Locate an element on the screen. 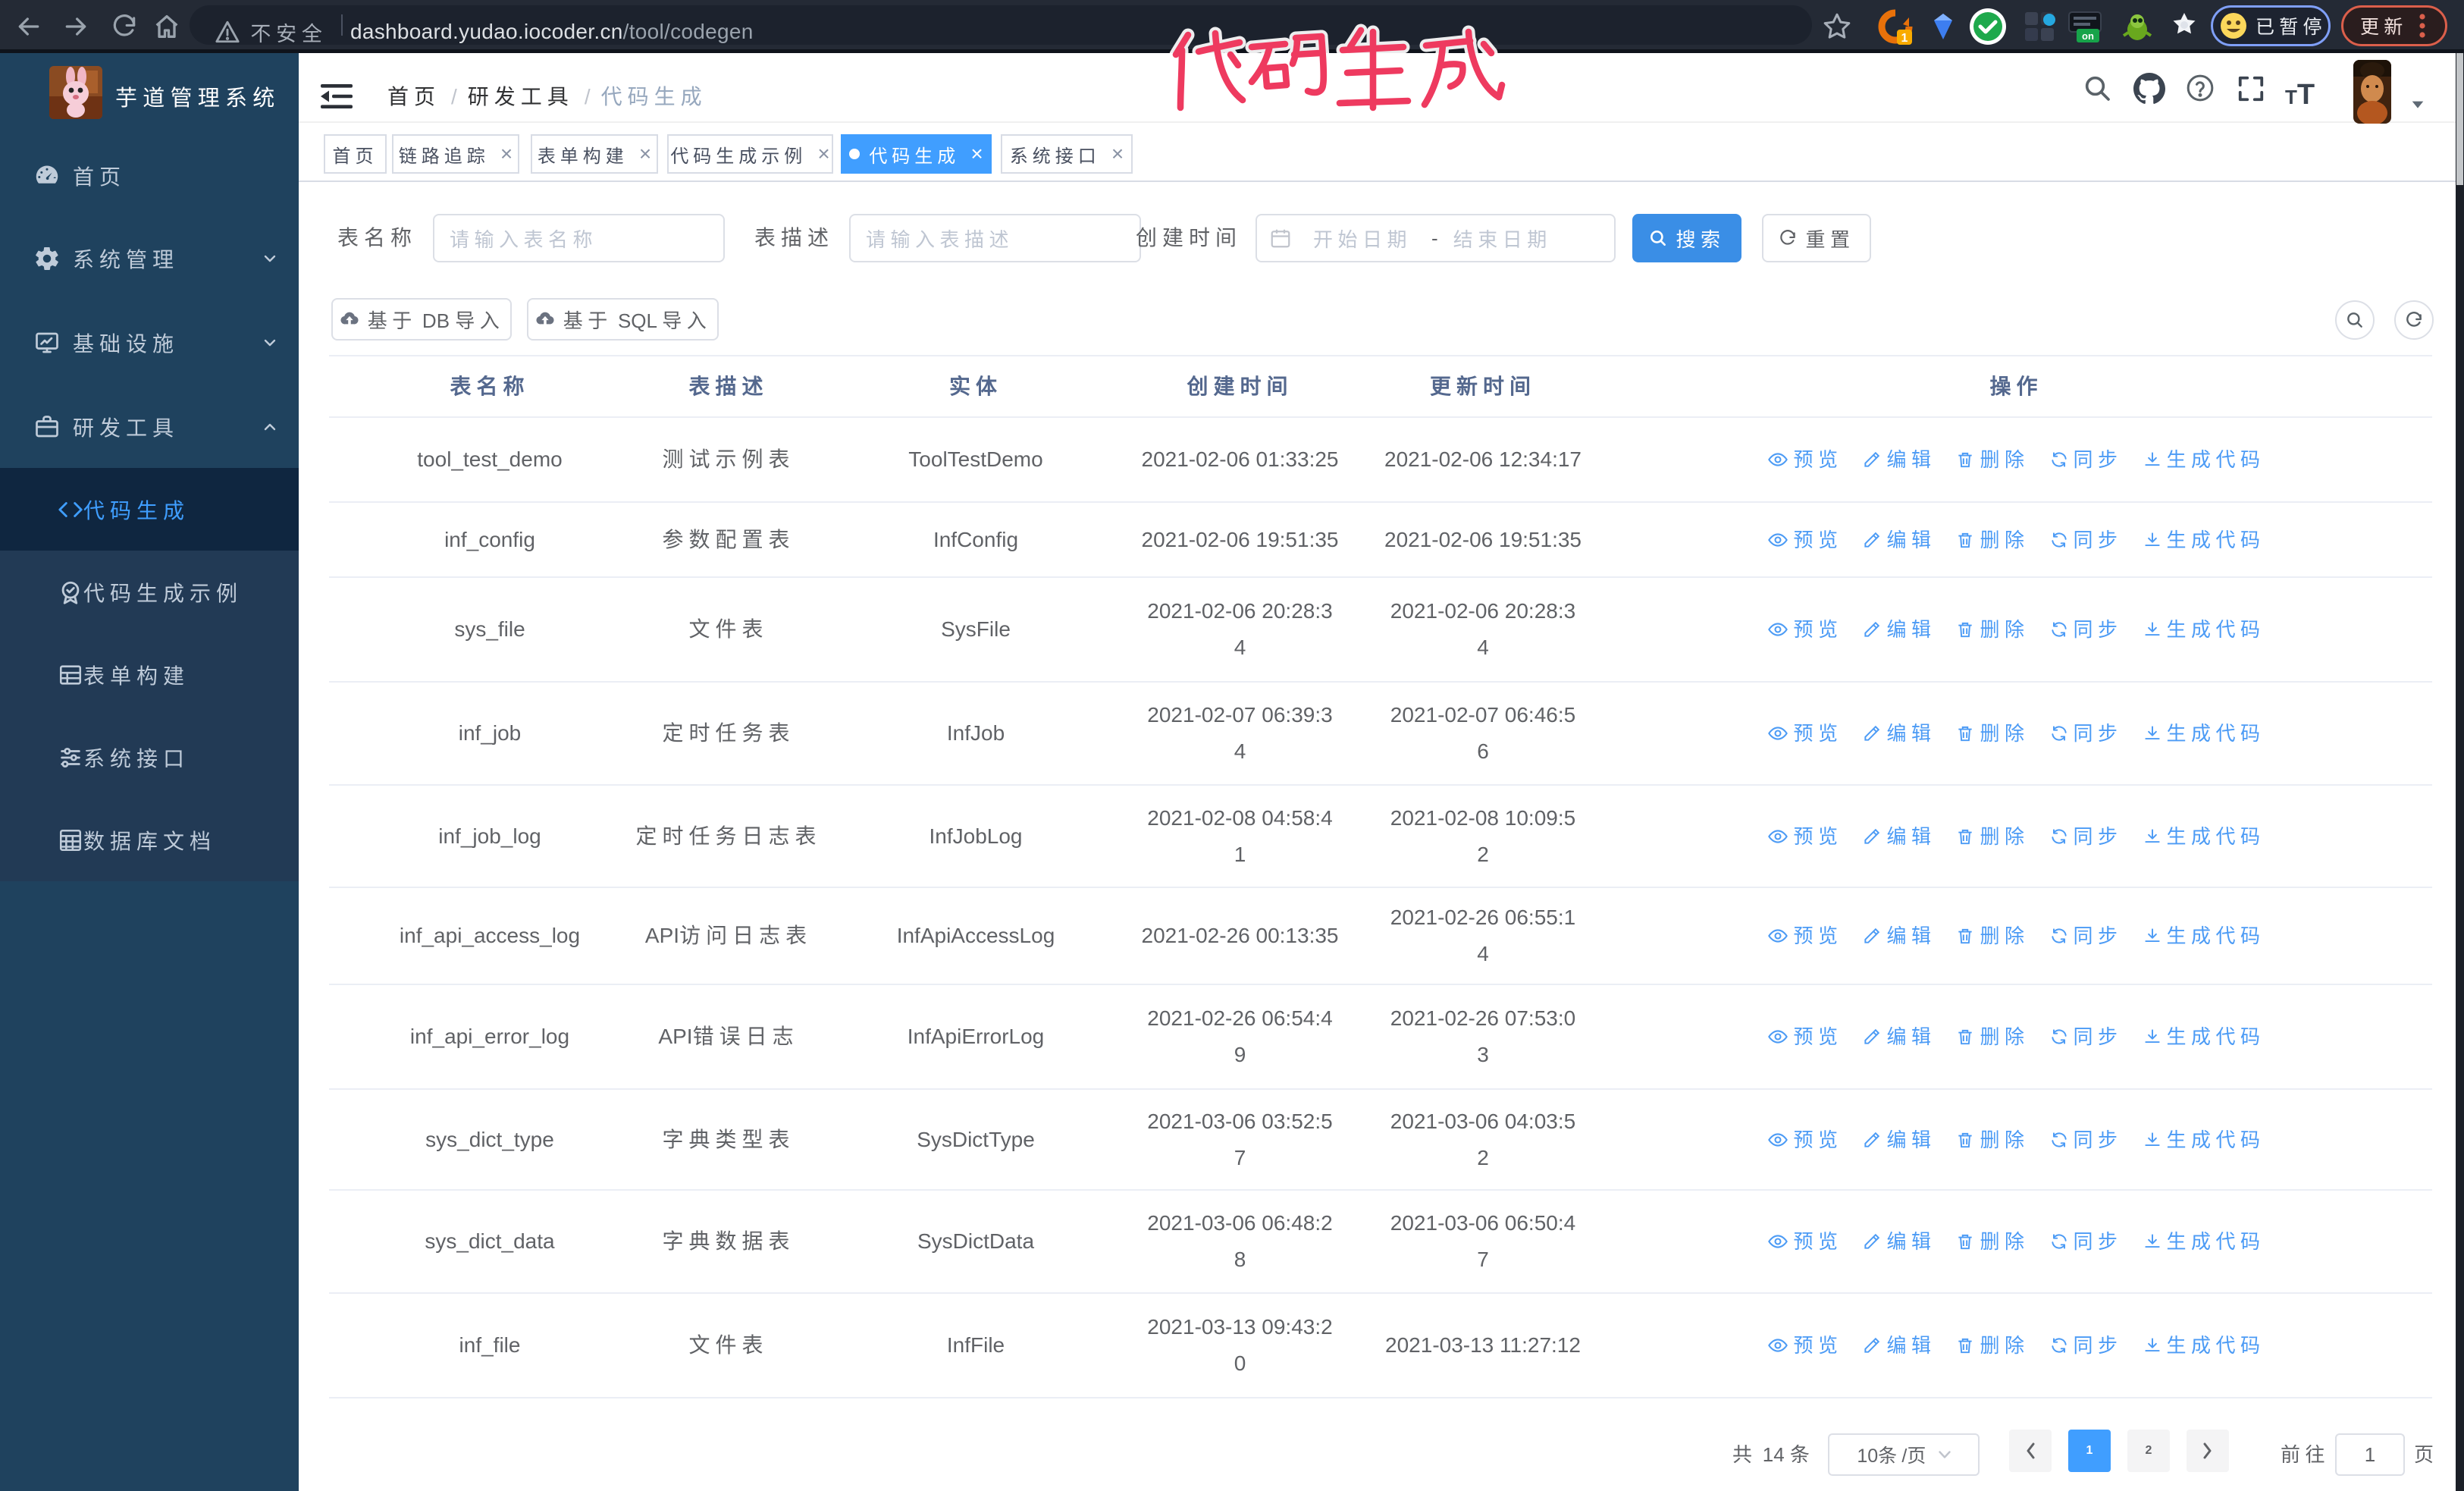 This screenshot has width=2464, height=1491. svg-text: 1 is located at coordinates (1905, 38).